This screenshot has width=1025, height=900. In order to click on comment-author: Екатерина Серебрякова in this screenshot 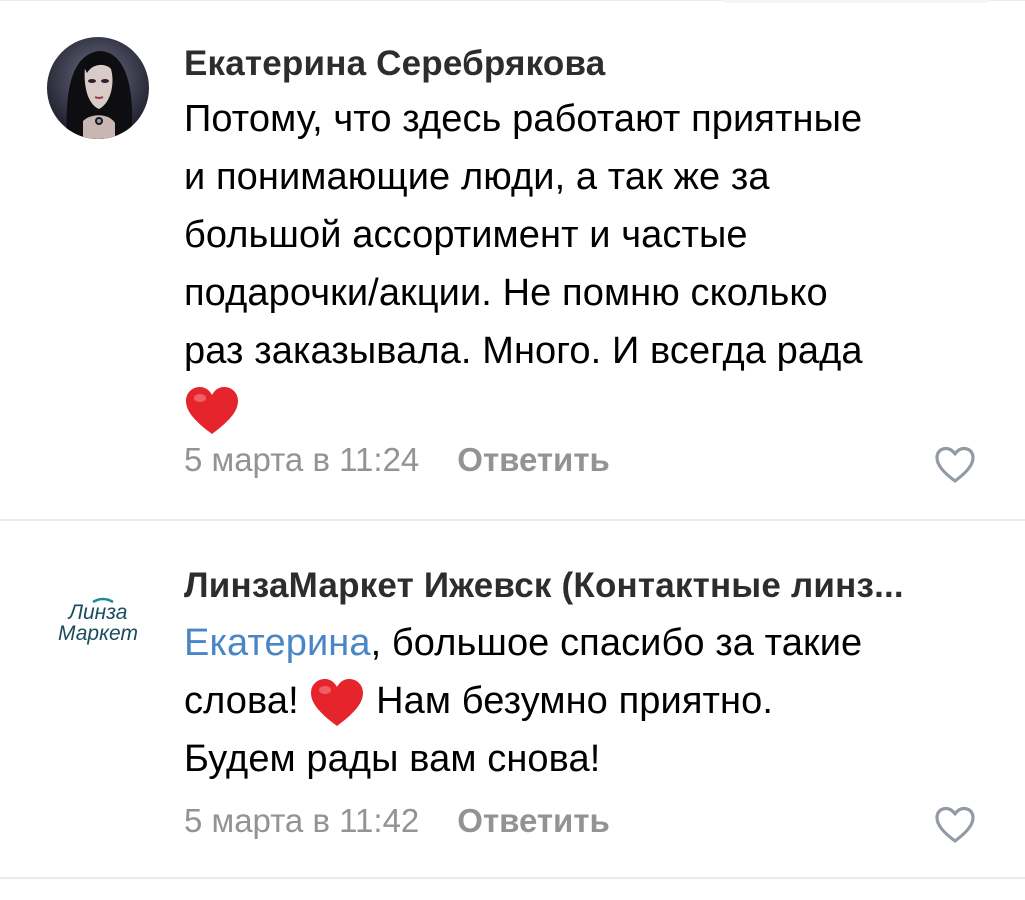, I will do `click(394, 64)`.